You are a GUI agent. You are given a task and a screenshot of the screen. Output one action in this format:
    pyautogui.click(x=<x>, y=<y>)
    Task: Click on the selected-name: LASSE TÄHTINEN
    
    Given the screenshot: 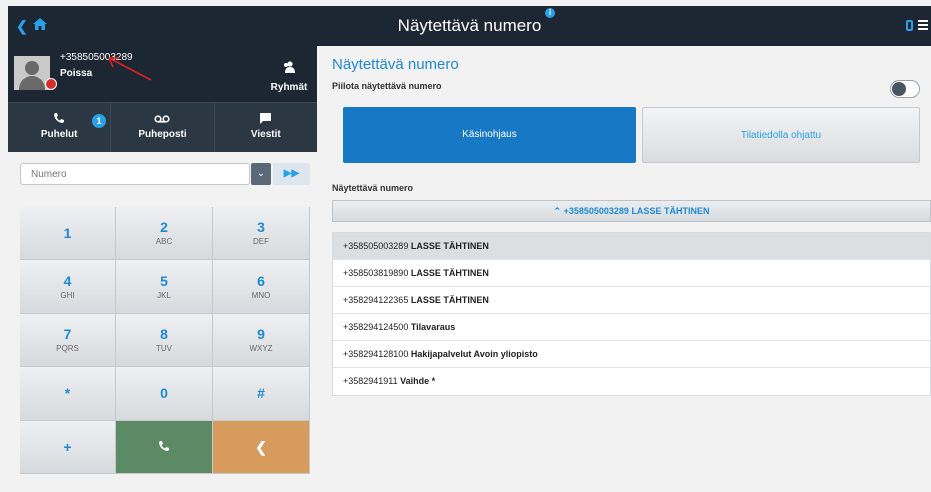 What is the action you would take?
    pyautogui.click(x=670, y=211)
    